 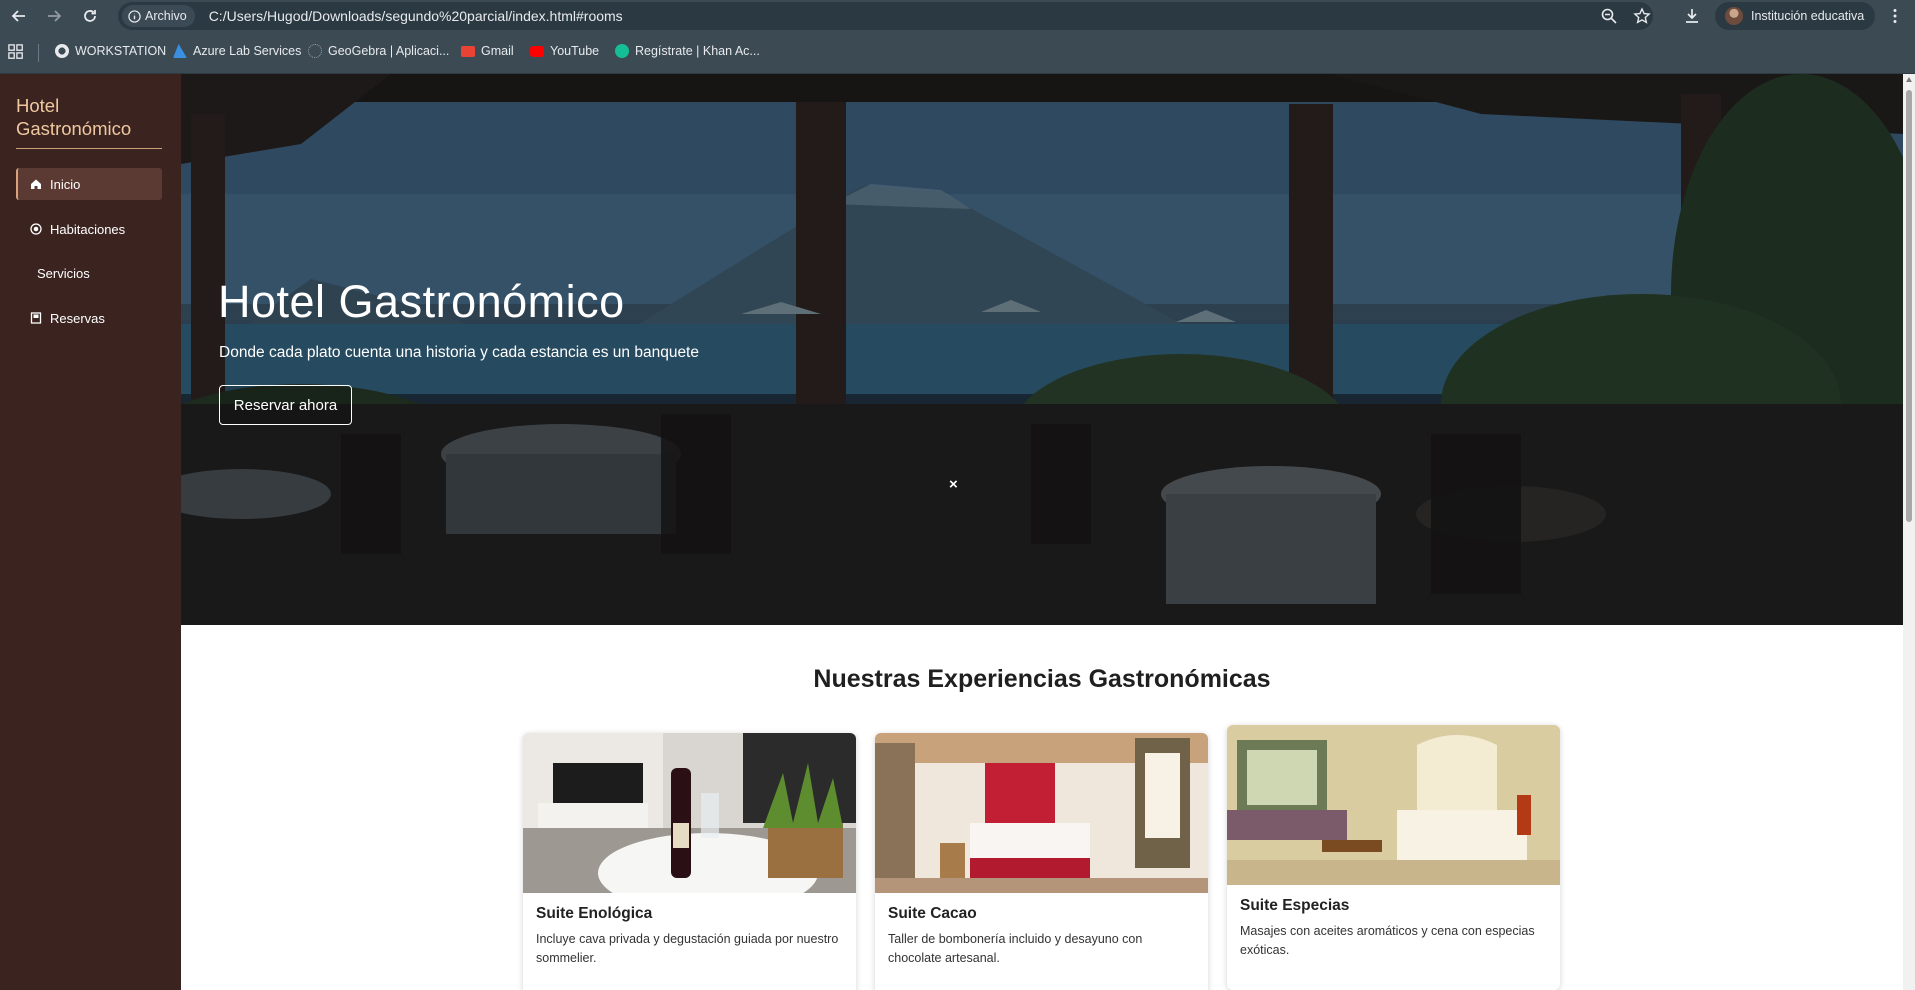 I want to click on globe-icon, so click(x=62, y=51).